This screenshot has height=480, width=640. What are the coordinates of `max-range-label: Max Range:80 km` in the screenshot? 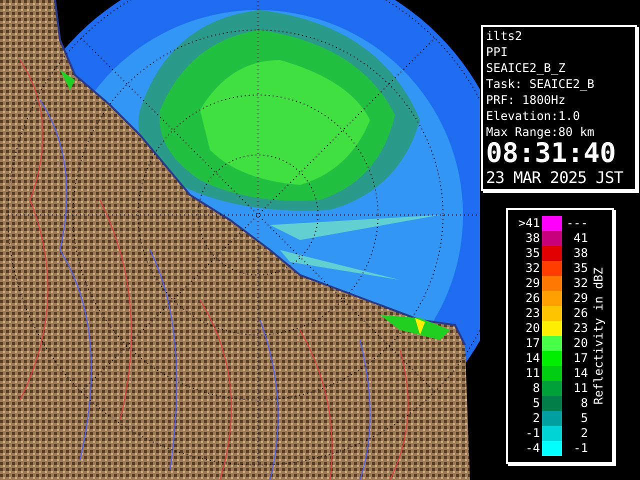 It's located at (541, 132).